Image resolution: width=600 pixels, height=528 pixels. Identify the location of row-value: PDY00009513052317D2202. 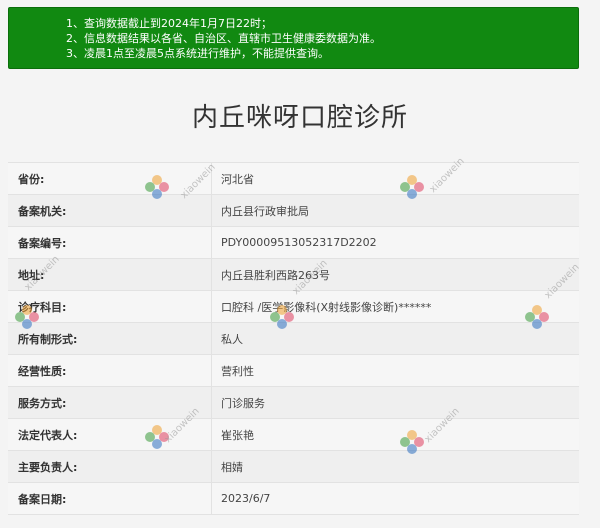
(299, 242).